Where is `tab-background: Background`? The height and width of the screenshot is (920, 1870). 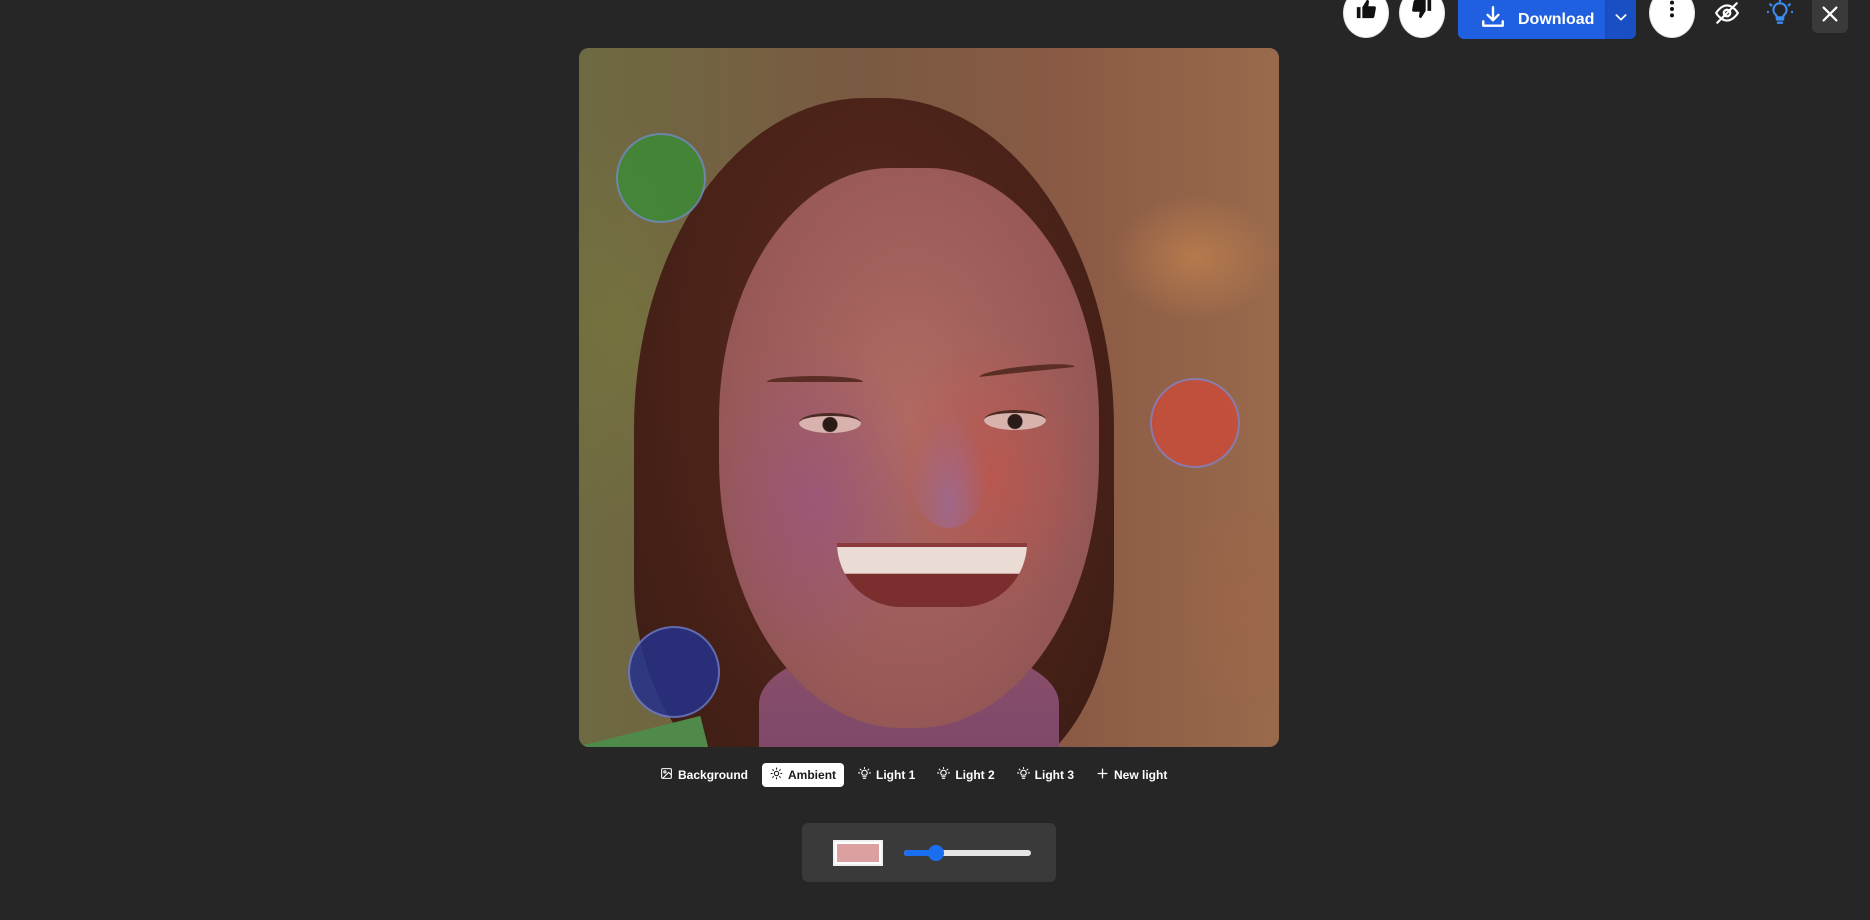
tab-background: Background is located at coordinates (704, 775).